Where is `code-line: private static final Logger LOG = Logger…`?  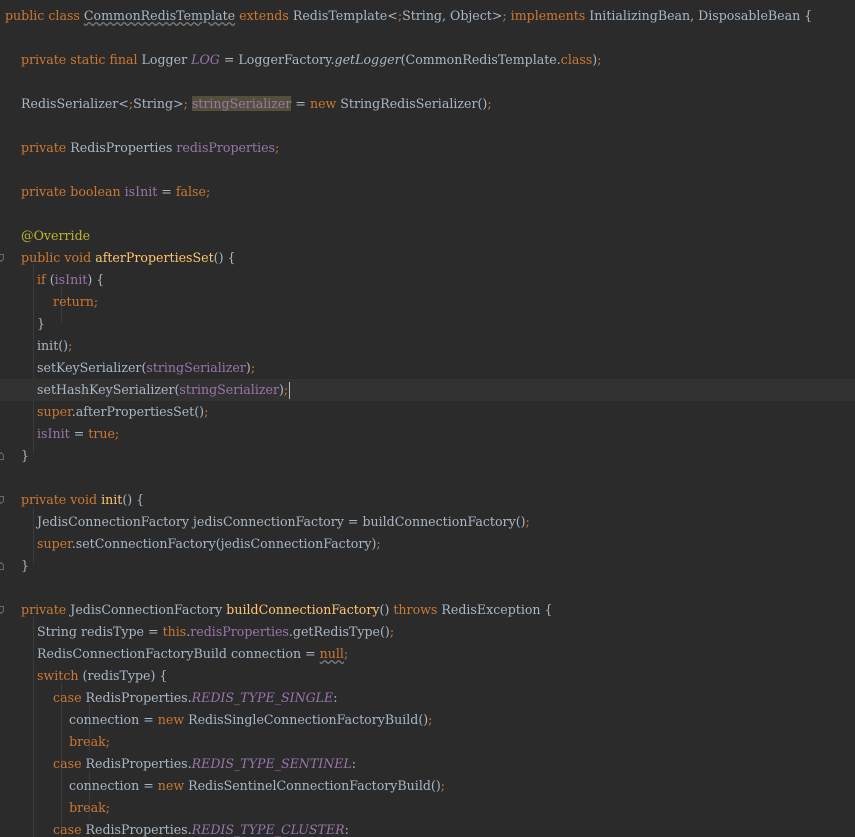 code-line: private static final Logger LOG = Logger… is located at coordinates (427, 60).